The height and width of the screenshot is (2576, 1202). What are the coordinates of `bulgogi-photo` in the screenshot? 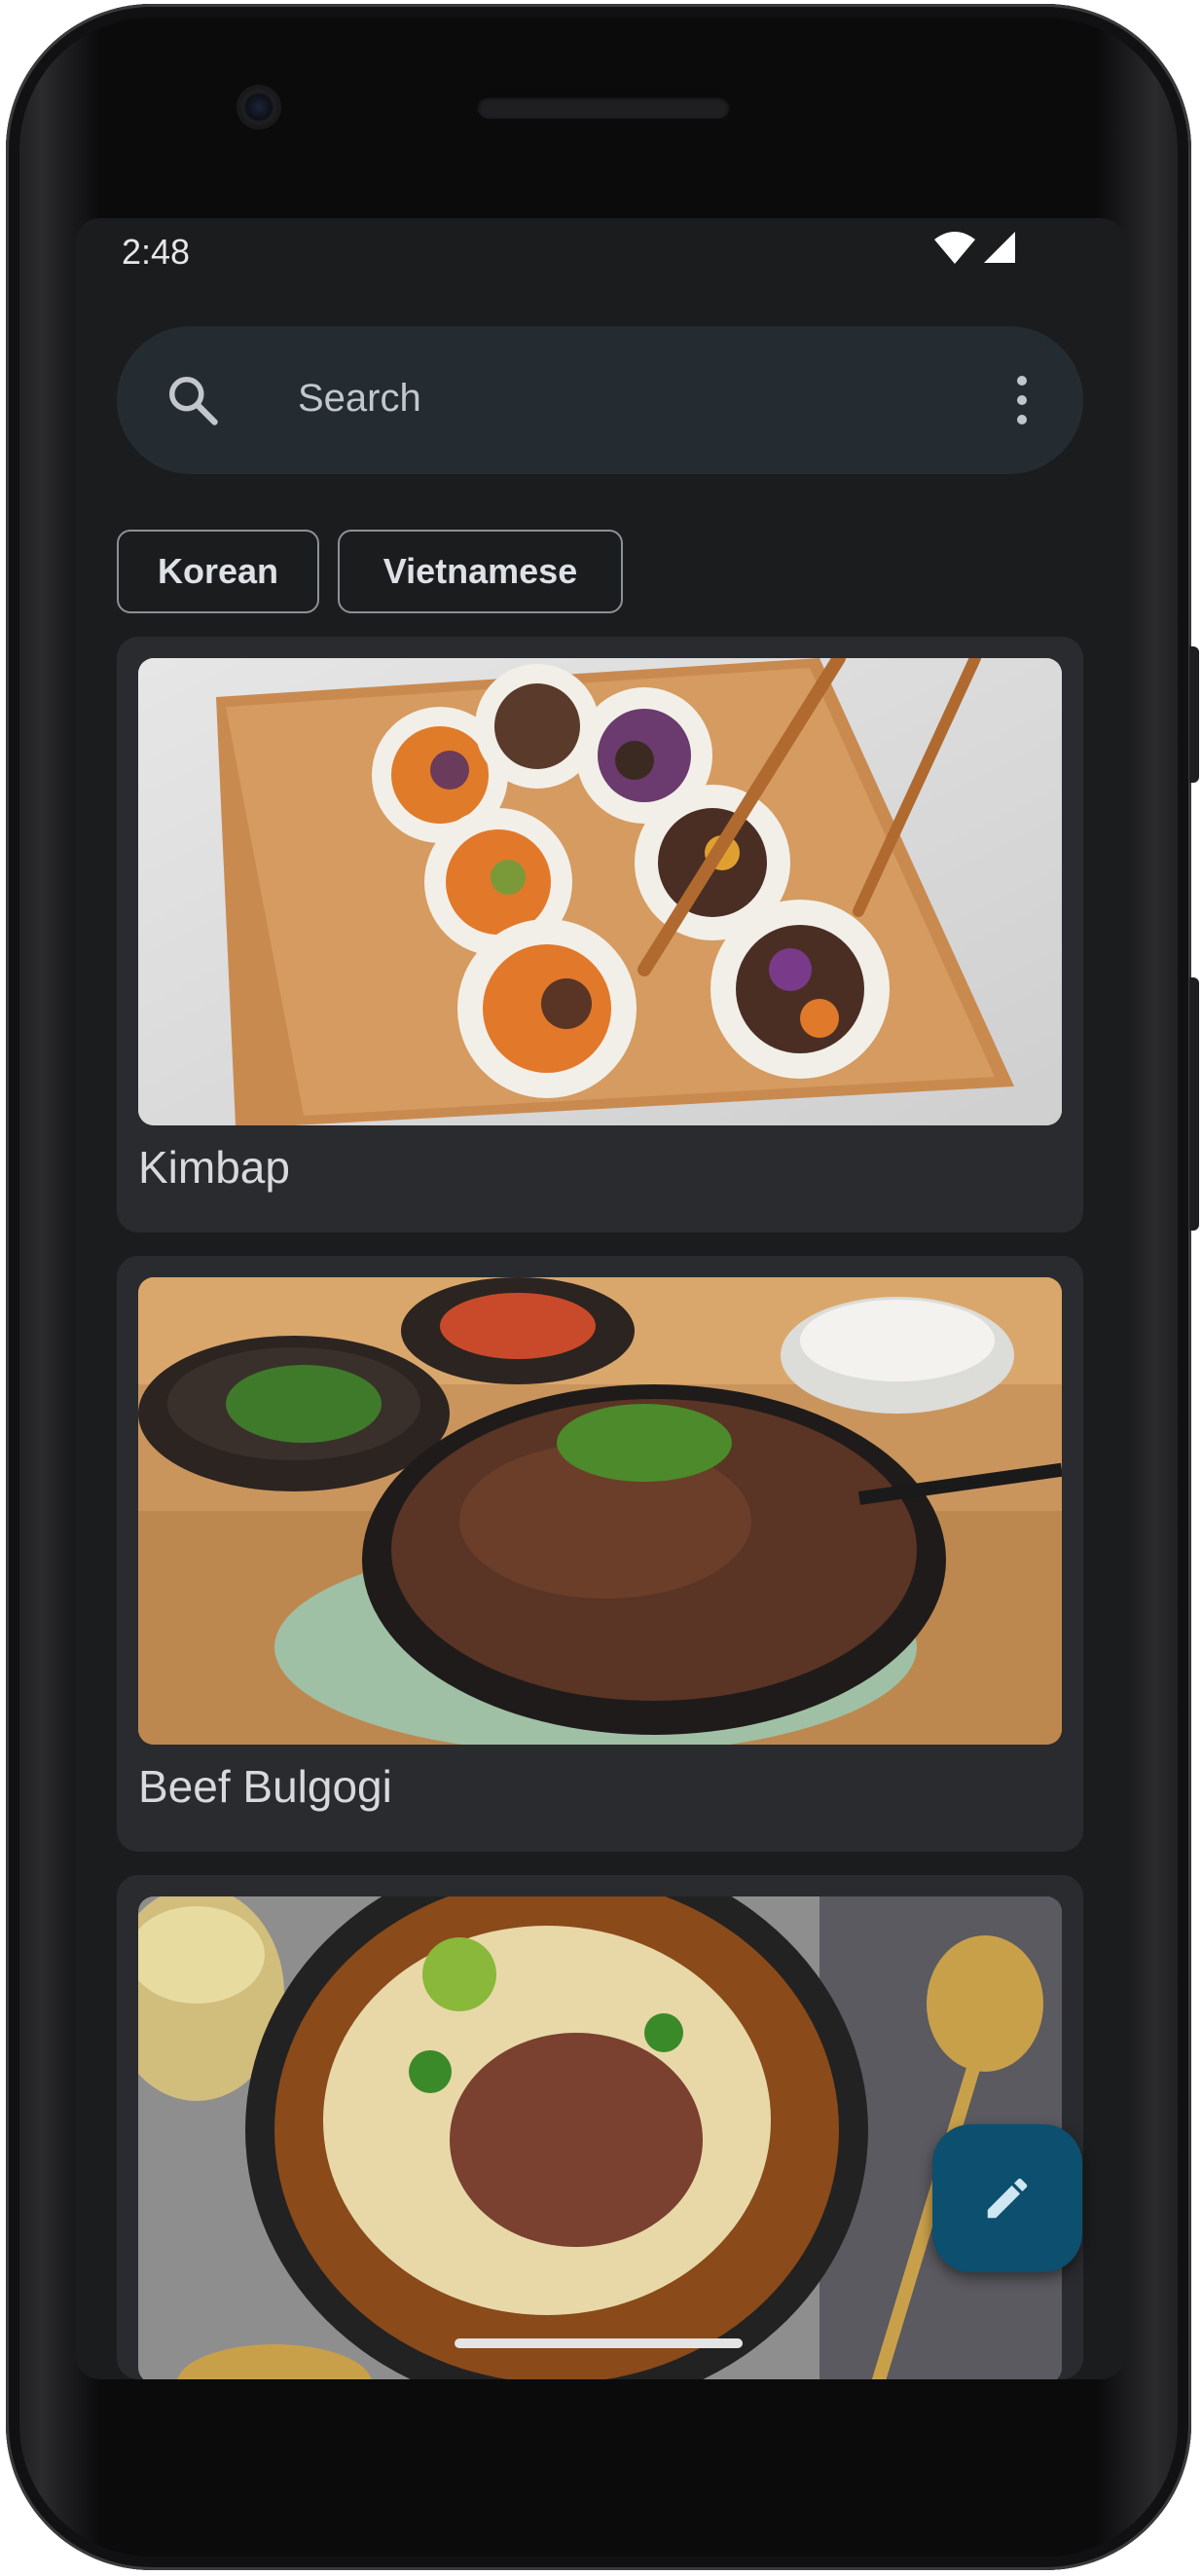 It's located at (600, 1511).